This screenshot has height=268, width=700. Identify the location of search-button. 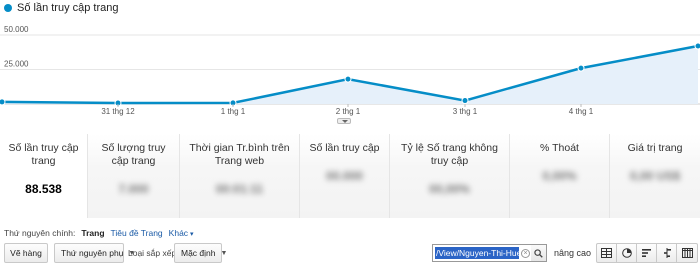
(539, 253).